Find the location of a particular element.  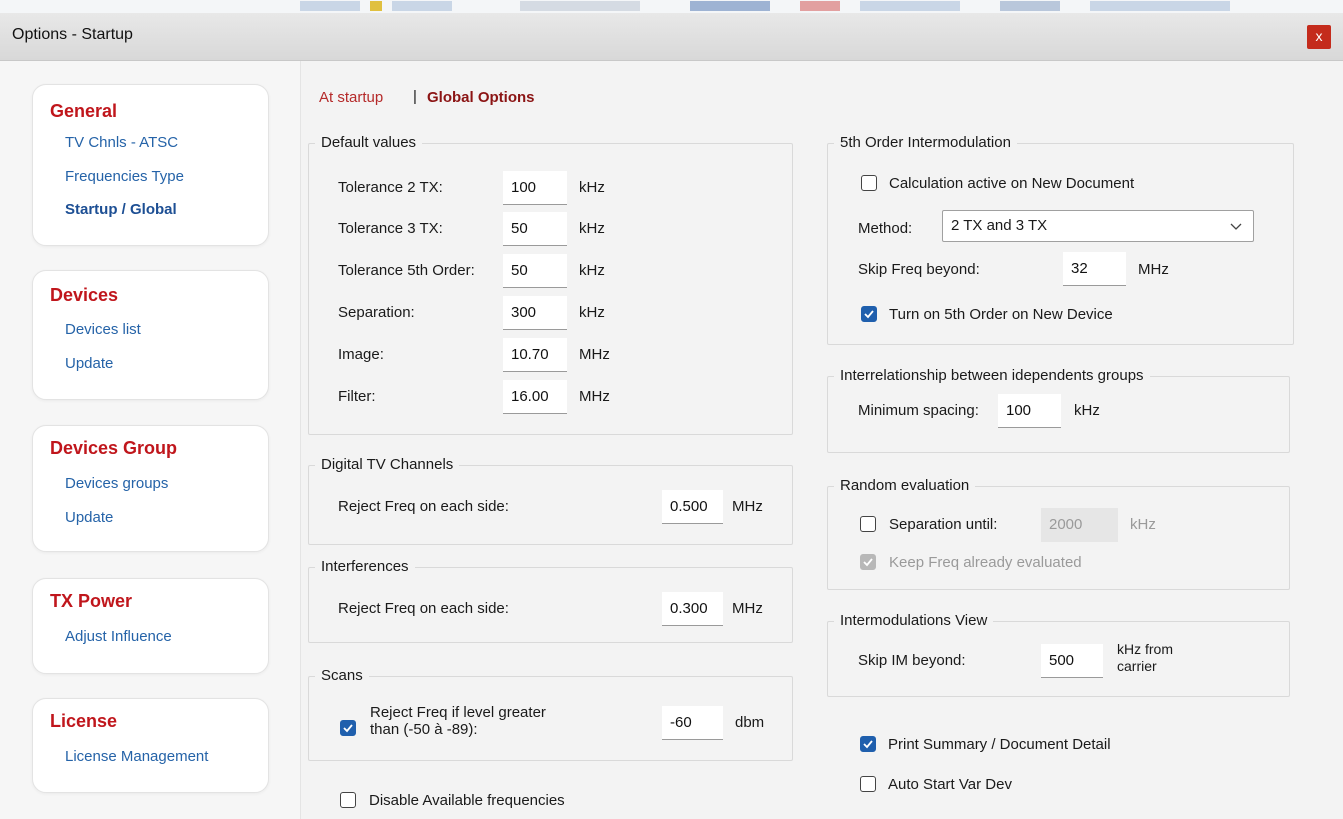

skip-freq-label: Skip Freq beyond: is located at coordinates (919, 269).